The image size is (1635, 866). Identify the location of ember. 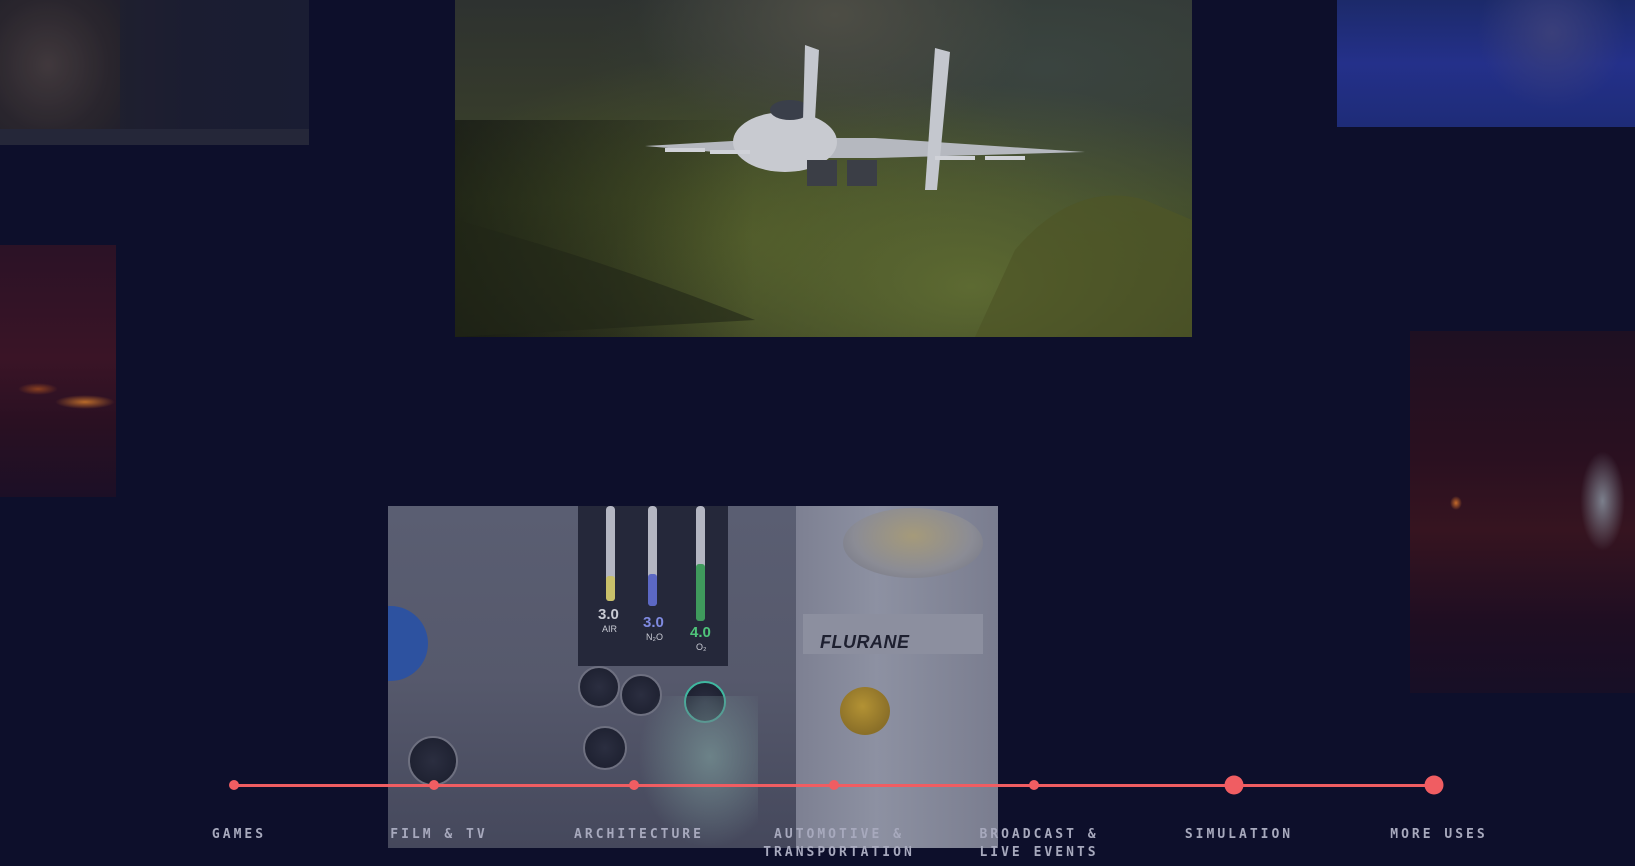
(1456, 503).